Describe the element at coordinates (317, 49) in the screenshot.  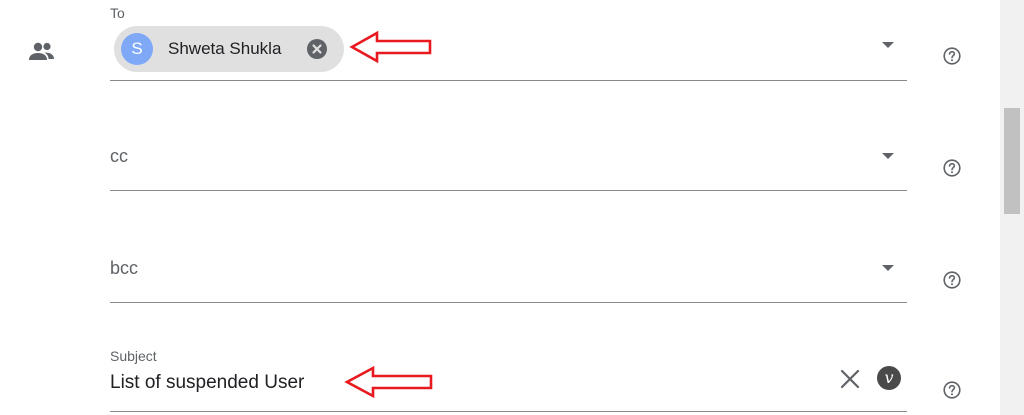
I see `remove-recipient-icon` at that location.